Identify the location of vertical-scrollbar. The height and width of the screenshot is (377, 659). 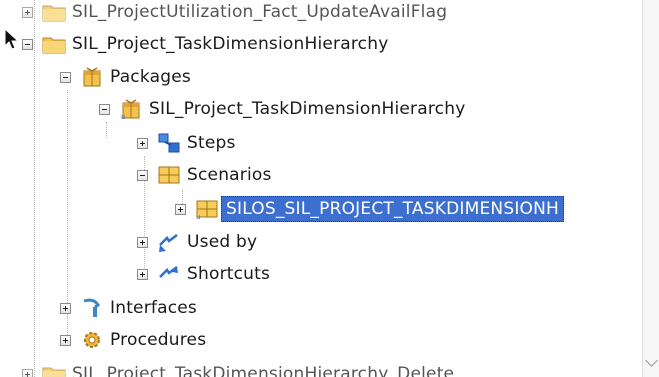
(650, 188).